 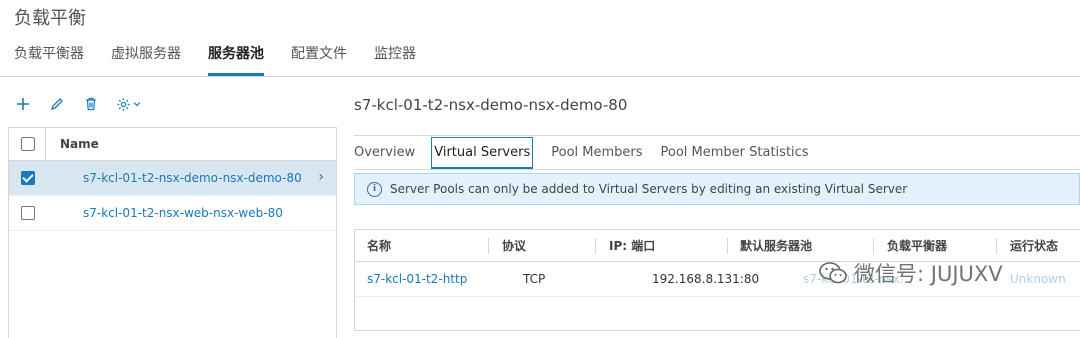 I want to click on tab-overview: Overview, so click(x=384, y=153).